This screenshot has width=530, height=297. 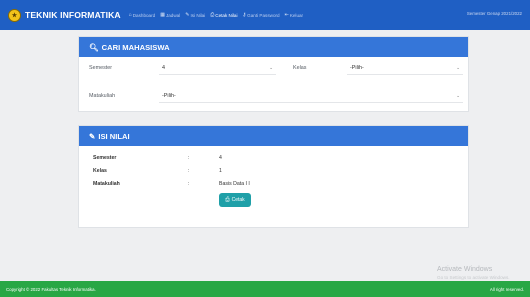 What do you see at coordinates (300, 68) in the screenshot?
I see `kelas-label: Kelas` at bounding box center [300, 68].